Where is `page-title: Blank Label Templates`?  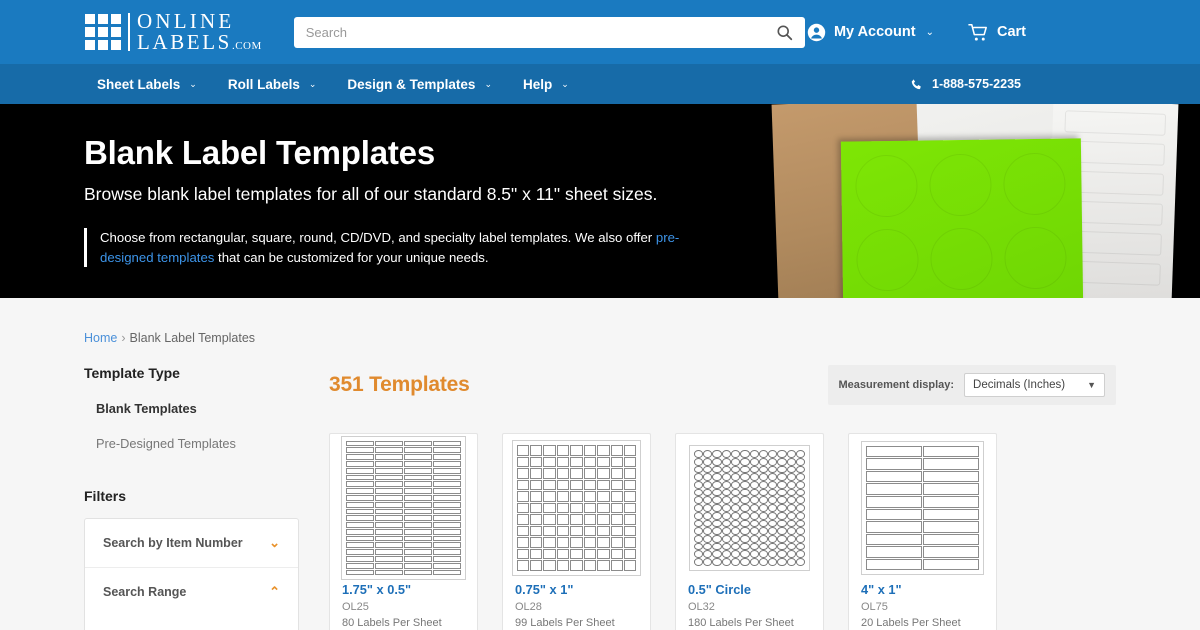
page-title: Blank Label Templates is located at coordinates (259, 152).